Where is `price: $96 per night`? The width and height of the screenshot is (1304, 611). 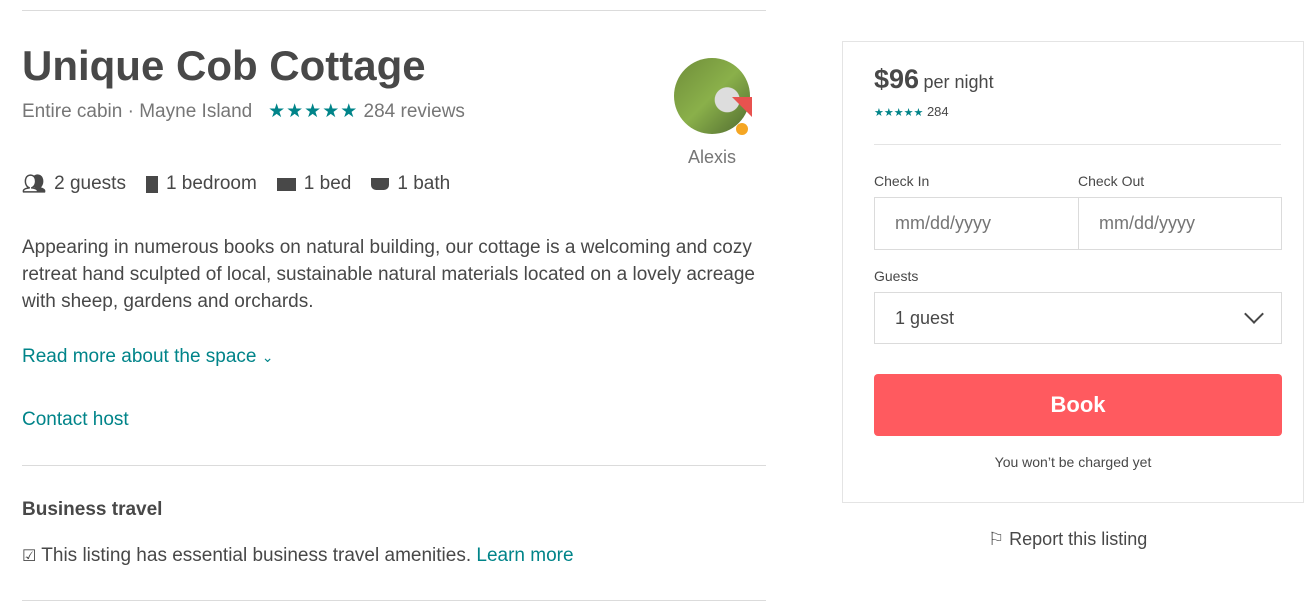 price: $96 per night is located at coordinates (934, 79).